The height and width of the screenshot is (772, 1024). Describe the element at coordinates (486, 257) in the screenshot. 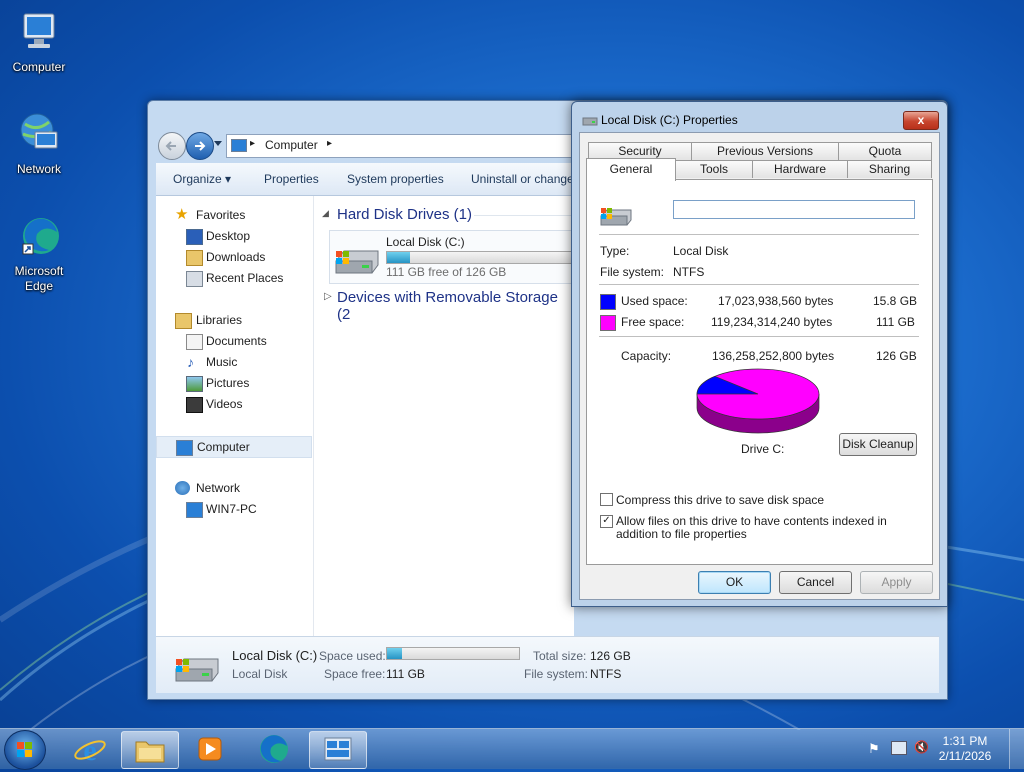

I see `drive-usage-bar` at that location.